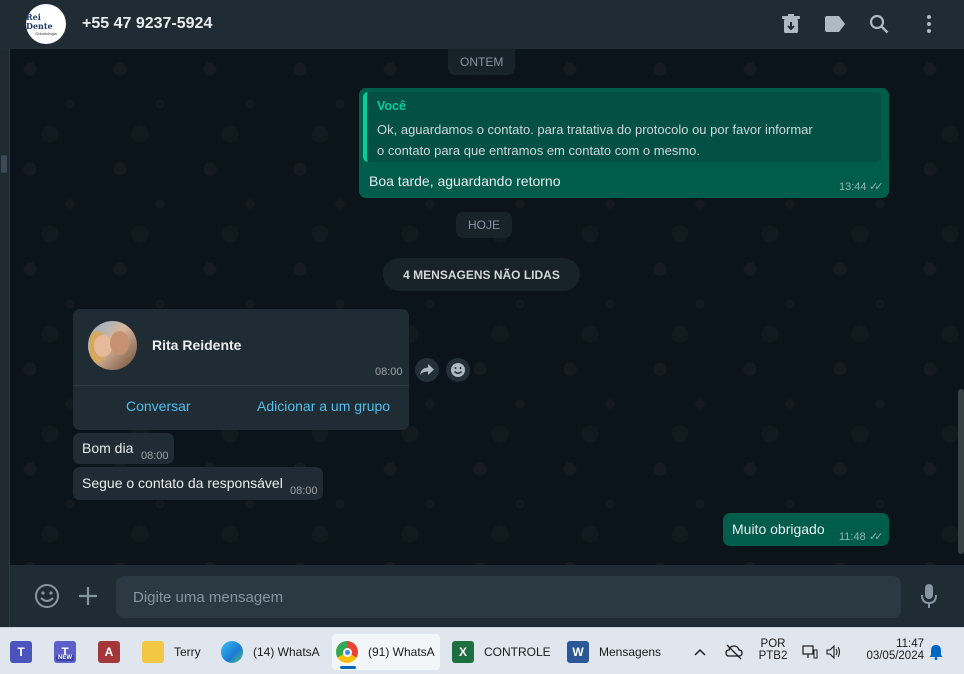 This screenshot has height=674, width=964. I want to click on clock-date: 03/05/2024, so click(895, 656).